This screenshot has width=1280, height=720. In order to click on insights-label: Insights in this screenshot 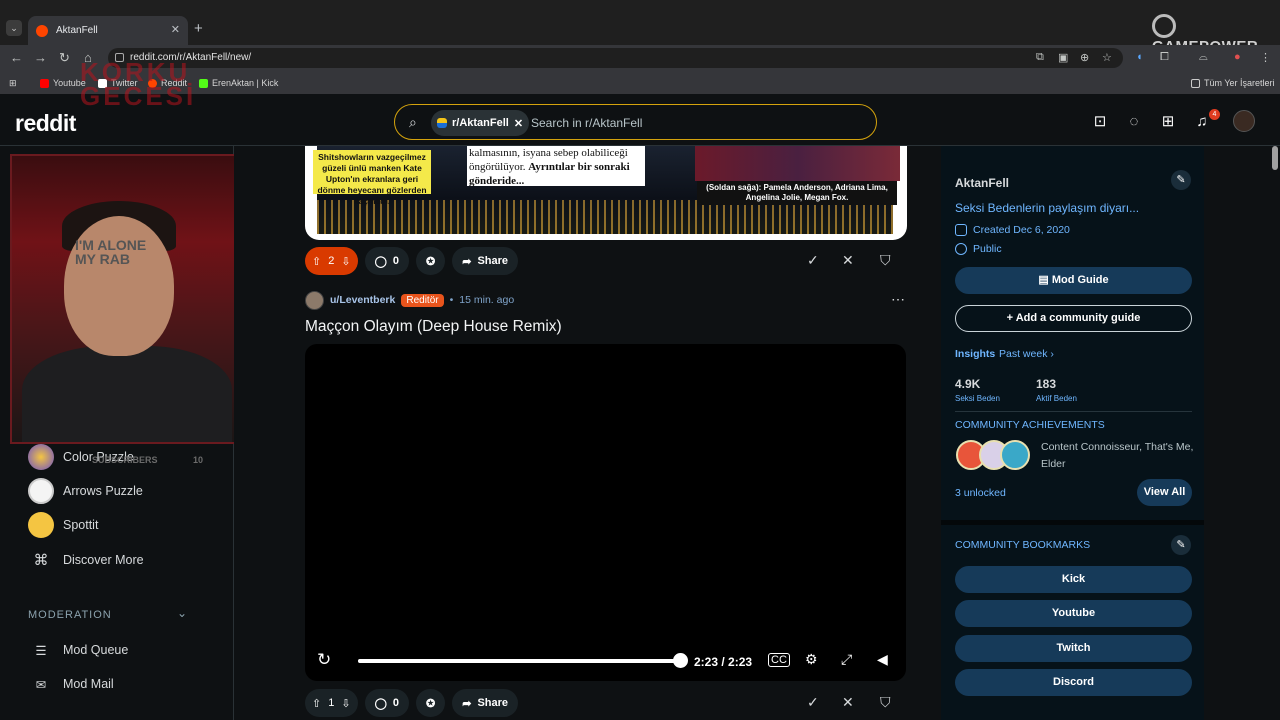, I will do `click(975, 354)`.